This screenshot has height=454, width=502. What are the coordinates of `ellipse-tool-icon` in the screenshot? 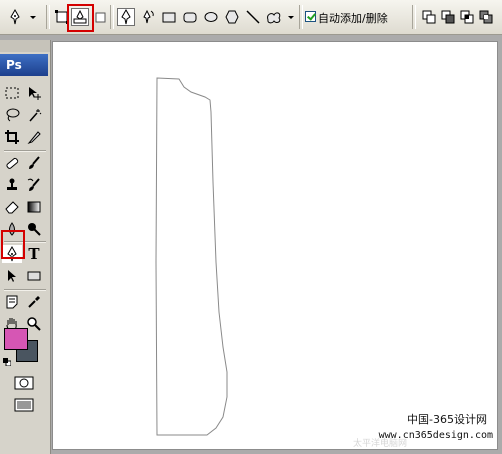 It's located at (211, 17).